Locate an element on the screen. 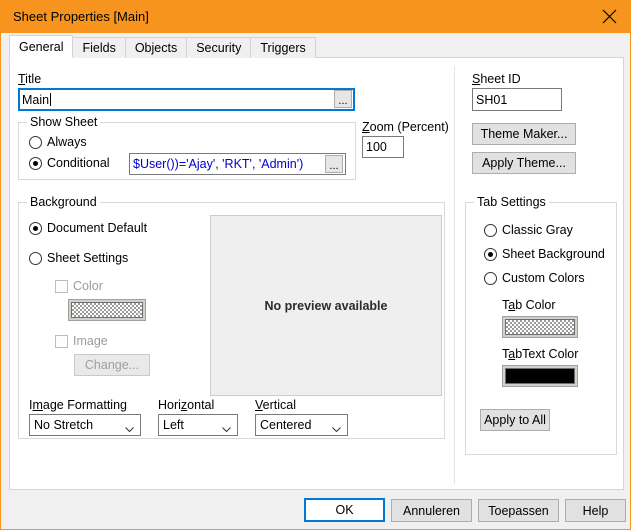 The height and width of the screenshot is (530, 631). tab-color-label: Tab Color is located at coordinates (529, 305).